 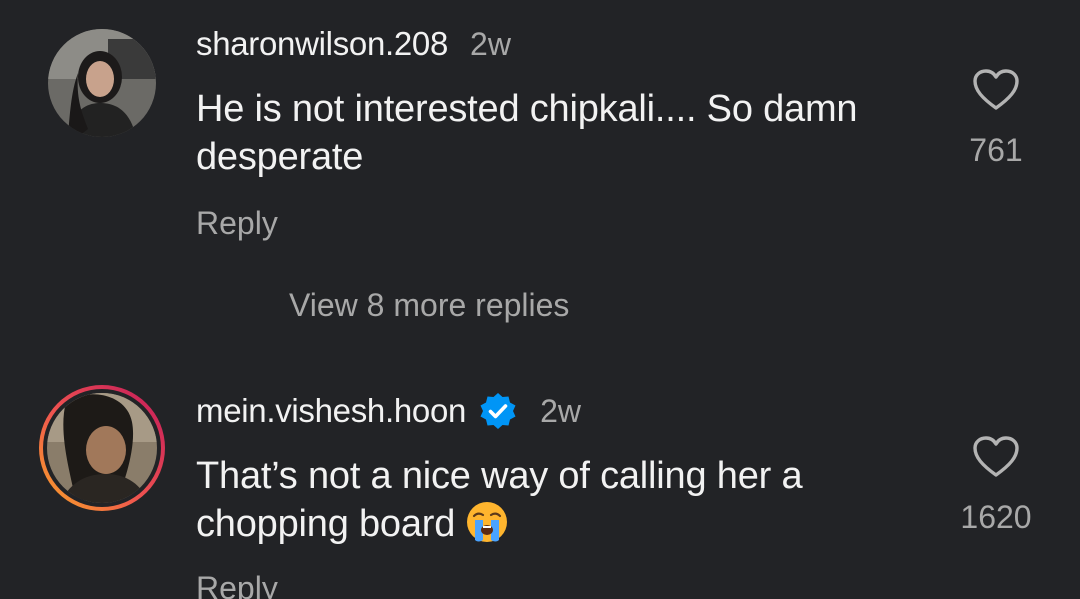 I want to click on comment-header: mein.vishesh.hoon 2w, so click(x=388, y=411).